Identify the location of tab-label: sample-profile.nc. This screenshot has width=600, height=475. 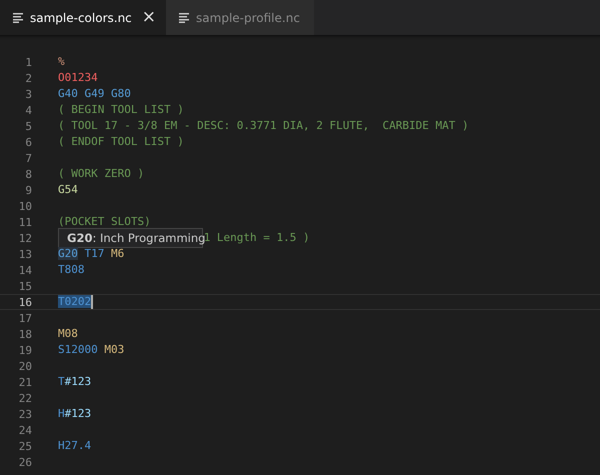
(248, 17).